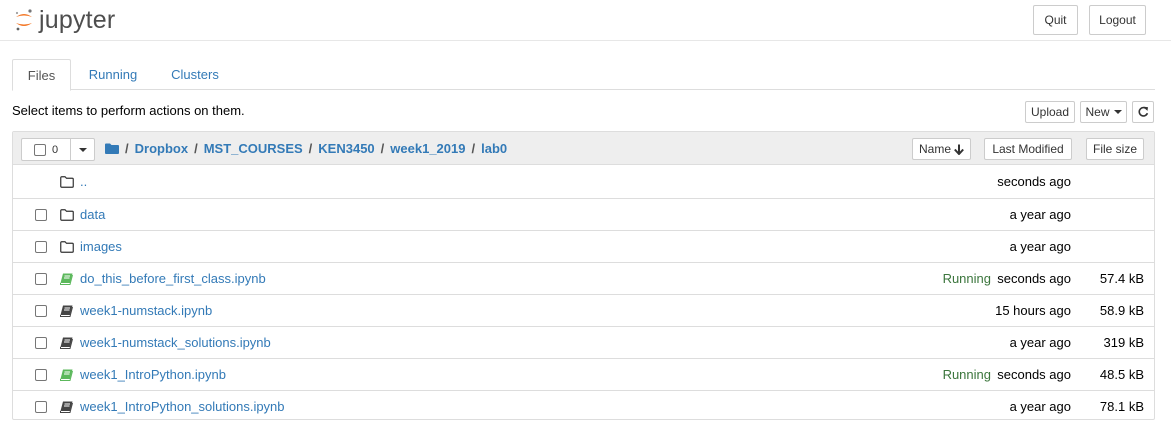  Describe the element at coordinates (1033, 310) in the screenshot. I see `last-modified: 15 hours ago` at that location.